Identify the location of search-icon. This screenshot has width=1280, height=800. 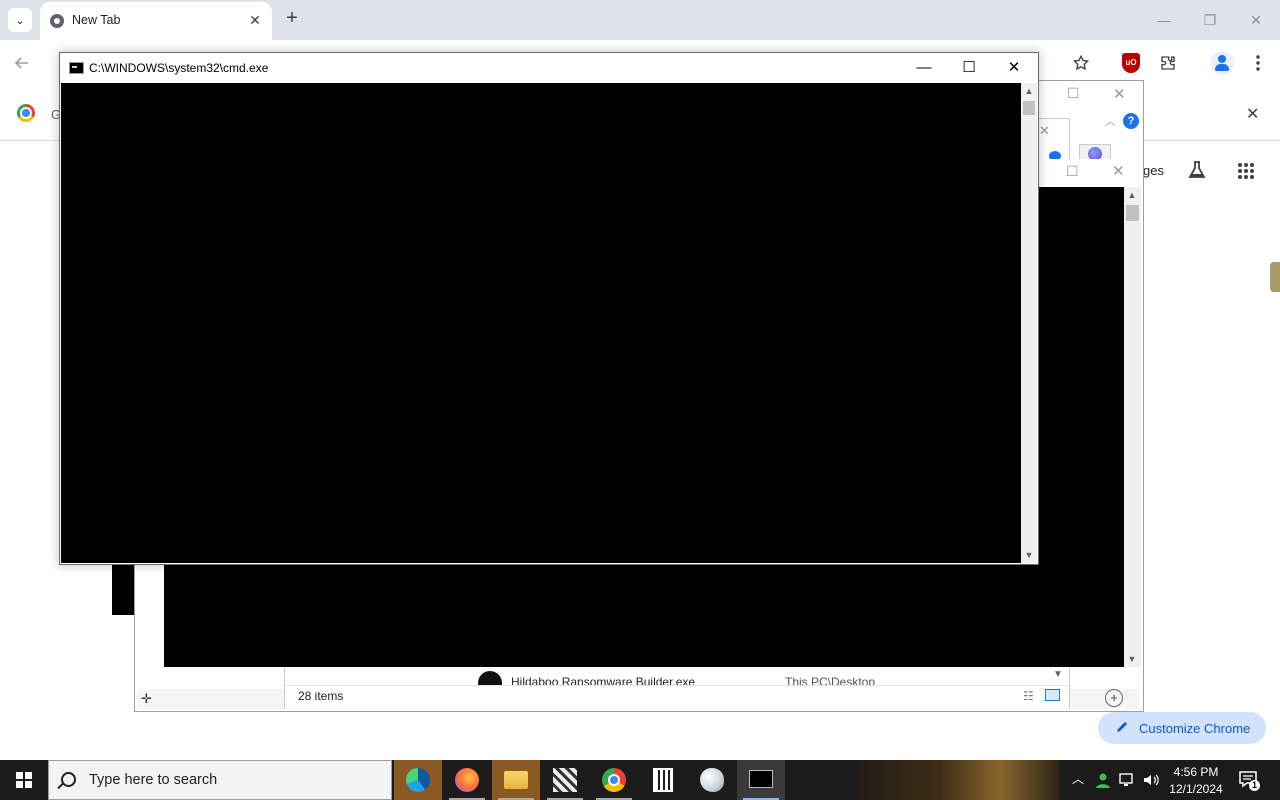
(68, 779).